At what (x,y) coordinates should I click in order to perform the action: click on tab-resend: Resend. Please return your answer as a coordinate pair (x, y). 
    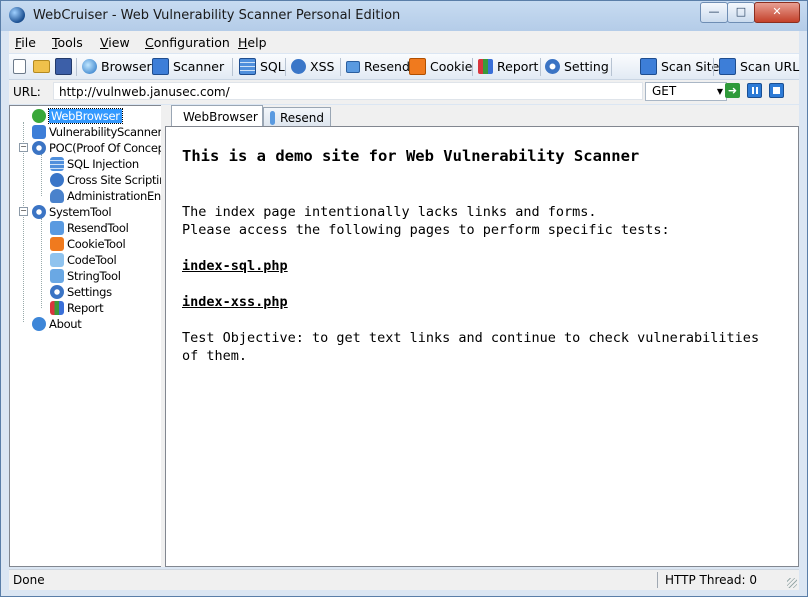
    Looking at the image, I should click on (297, 117).